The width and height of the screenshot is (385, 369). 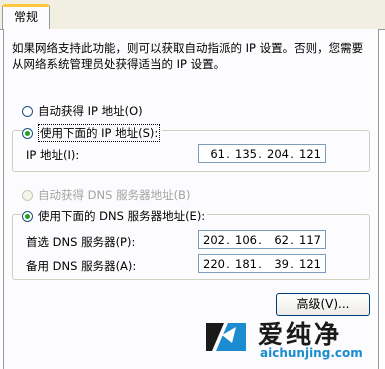 I want to click on ip-address-input: 61. 135. 204. 121, so click(x=262, y=153).